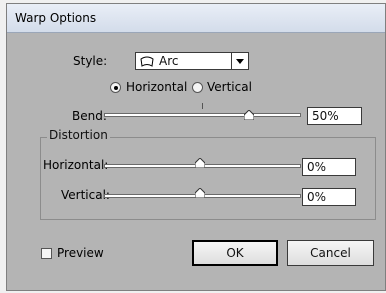 The image size is (386, 293). I want to click on distortion-horizontal-label: Horizontal:, so click(76, 165).